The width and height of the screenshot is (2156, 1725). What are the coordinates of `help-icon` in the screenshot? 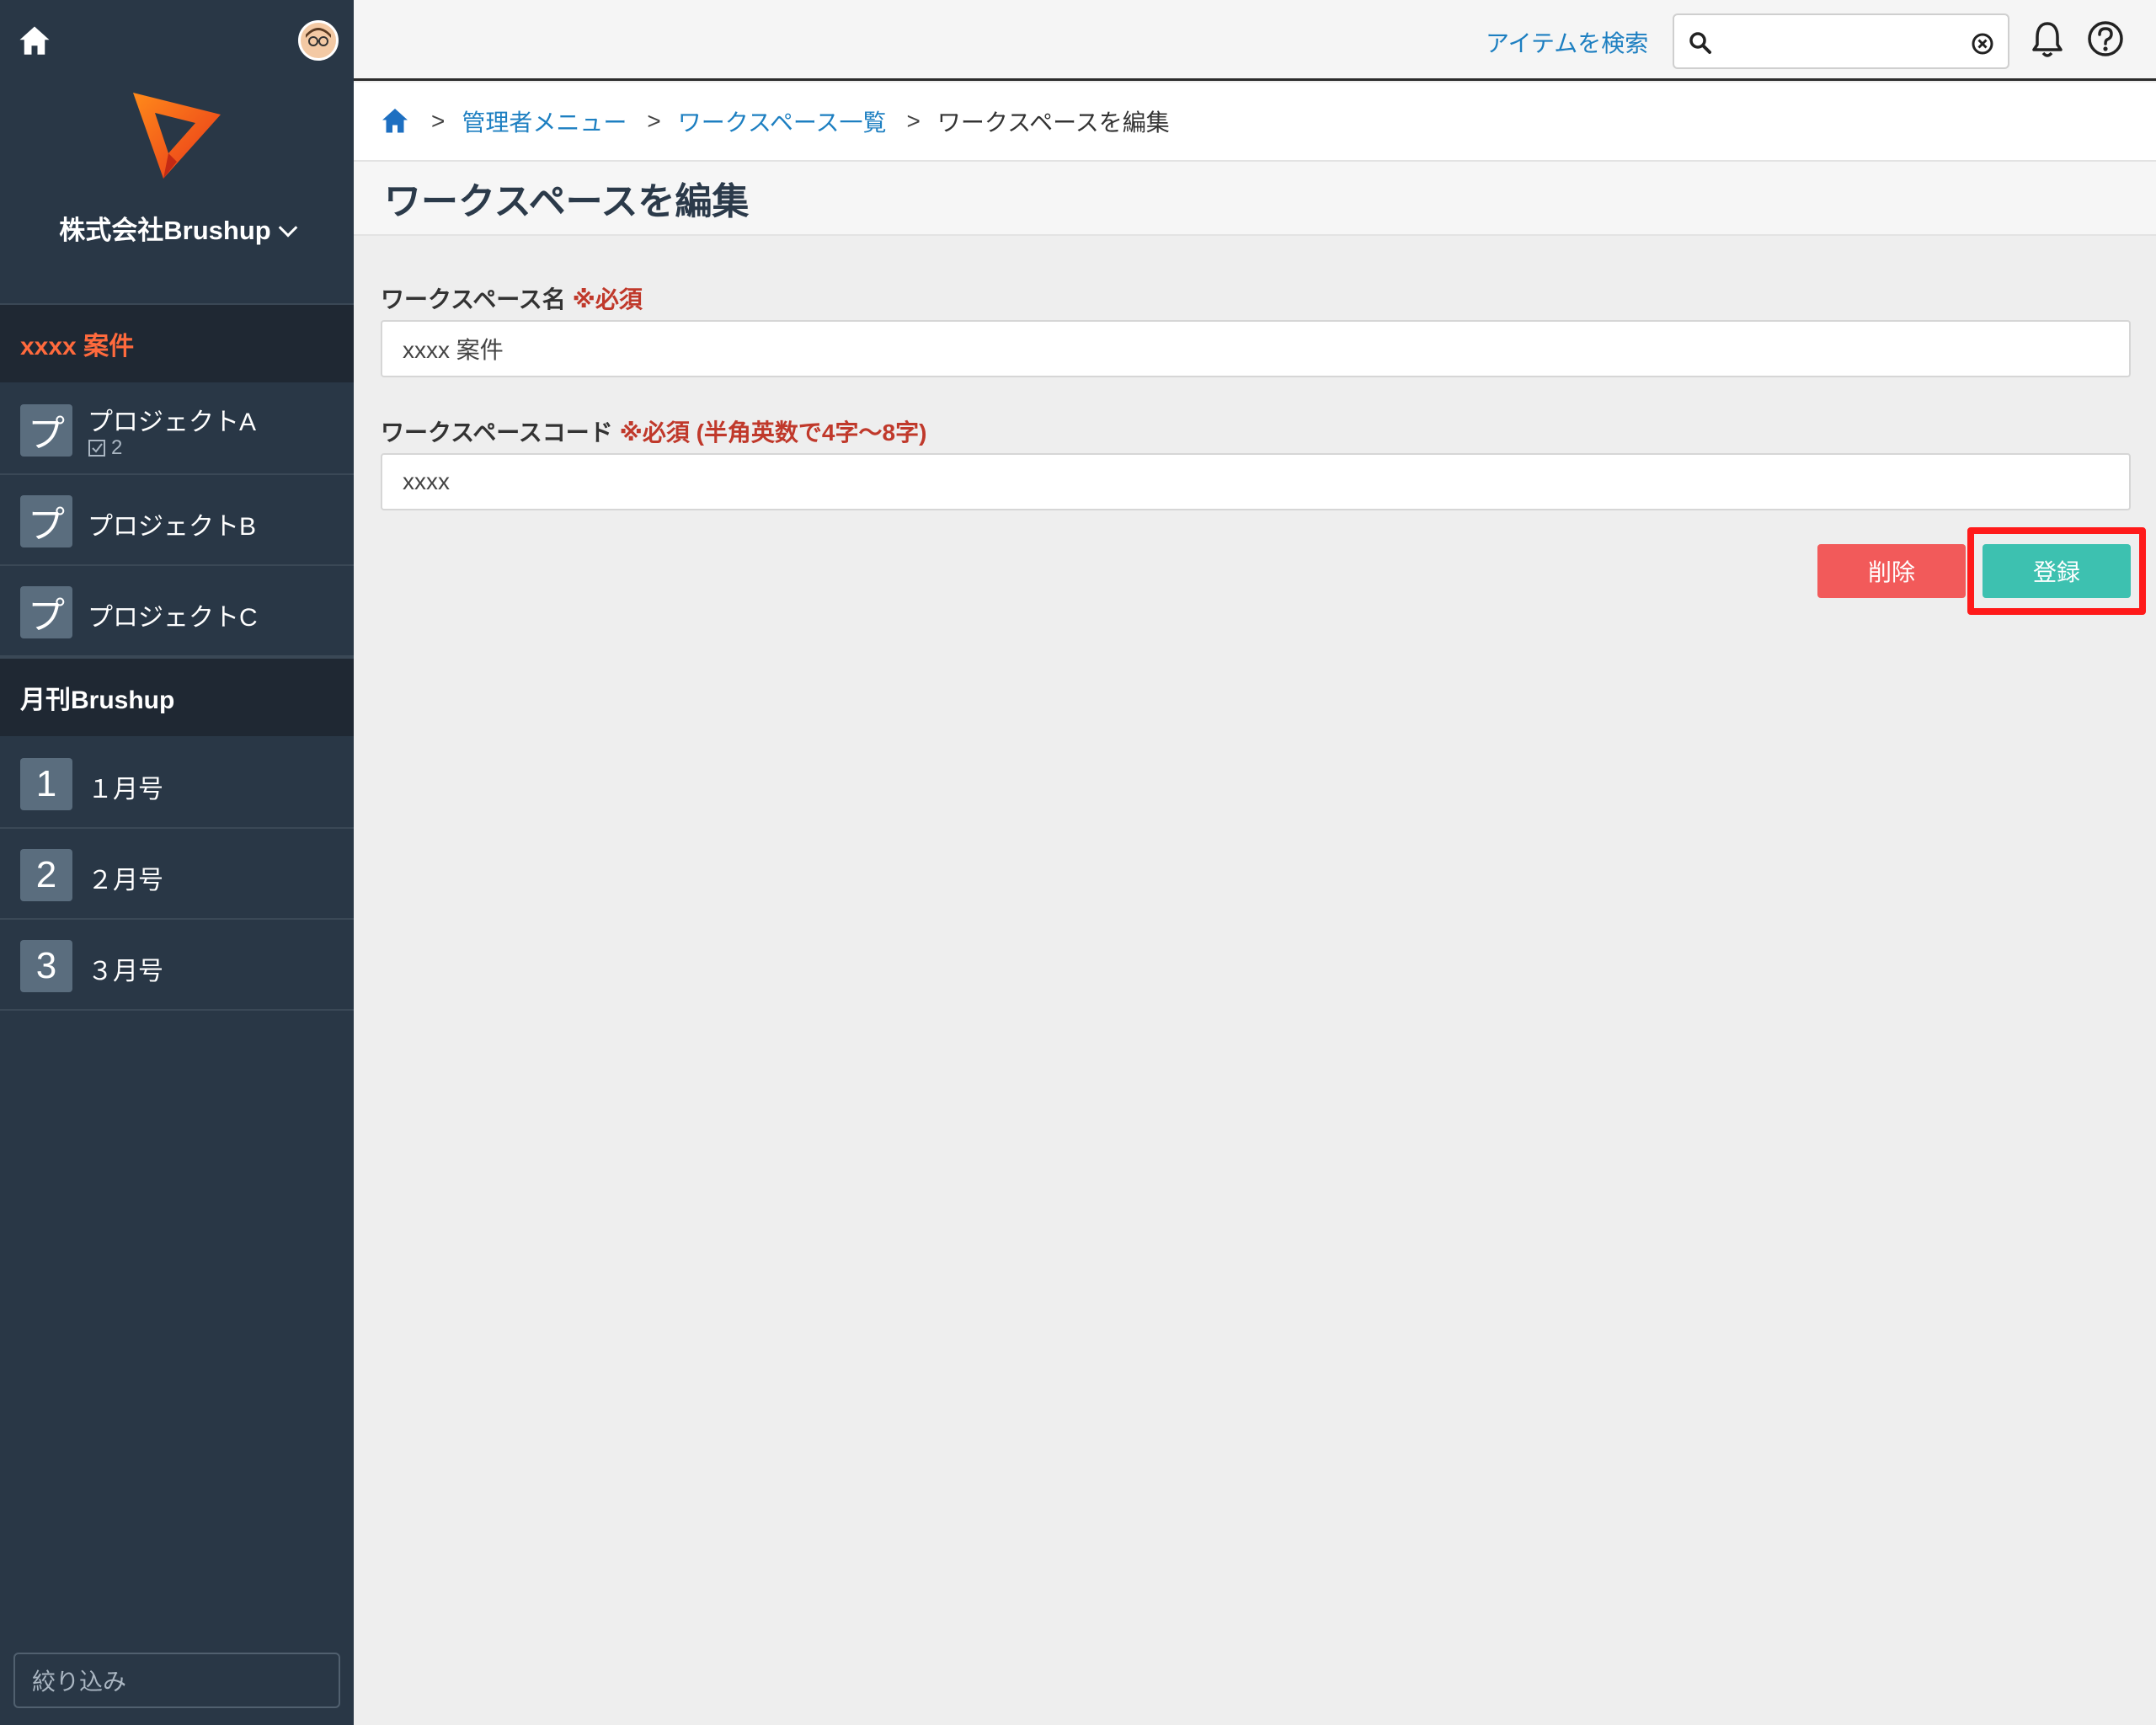 It's located at (2105, 39).